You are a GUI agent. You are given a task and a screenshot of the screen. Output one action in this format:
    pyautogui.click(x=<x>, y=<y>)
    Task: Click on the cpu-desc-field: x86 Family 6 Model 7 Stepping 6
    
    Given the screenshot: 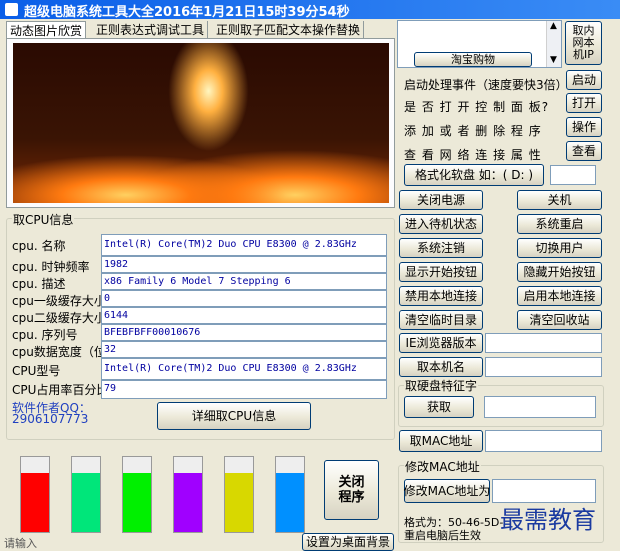 What is the action you would take?
    pyautogui.click(x=244, y=281)
    